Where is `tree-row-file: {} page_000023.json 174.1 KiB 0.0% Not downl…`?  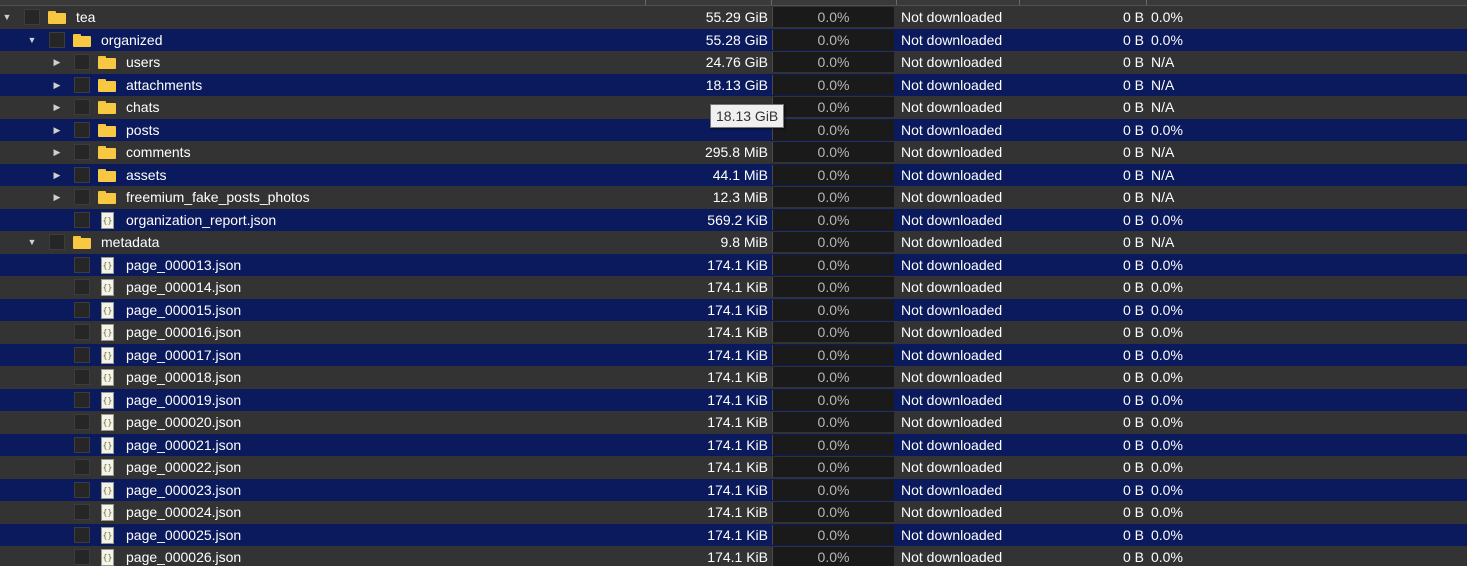
tree-row-file: {} page_000023.json 174.1 KiB 0.0% Not downl… is located at coordinates (733, 489).